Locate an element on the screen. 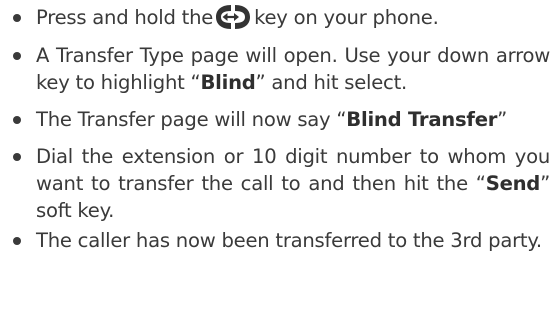 The width and height of the screenshot is (556, 313). transfer-key-icon is located at coordinates (233, 17).